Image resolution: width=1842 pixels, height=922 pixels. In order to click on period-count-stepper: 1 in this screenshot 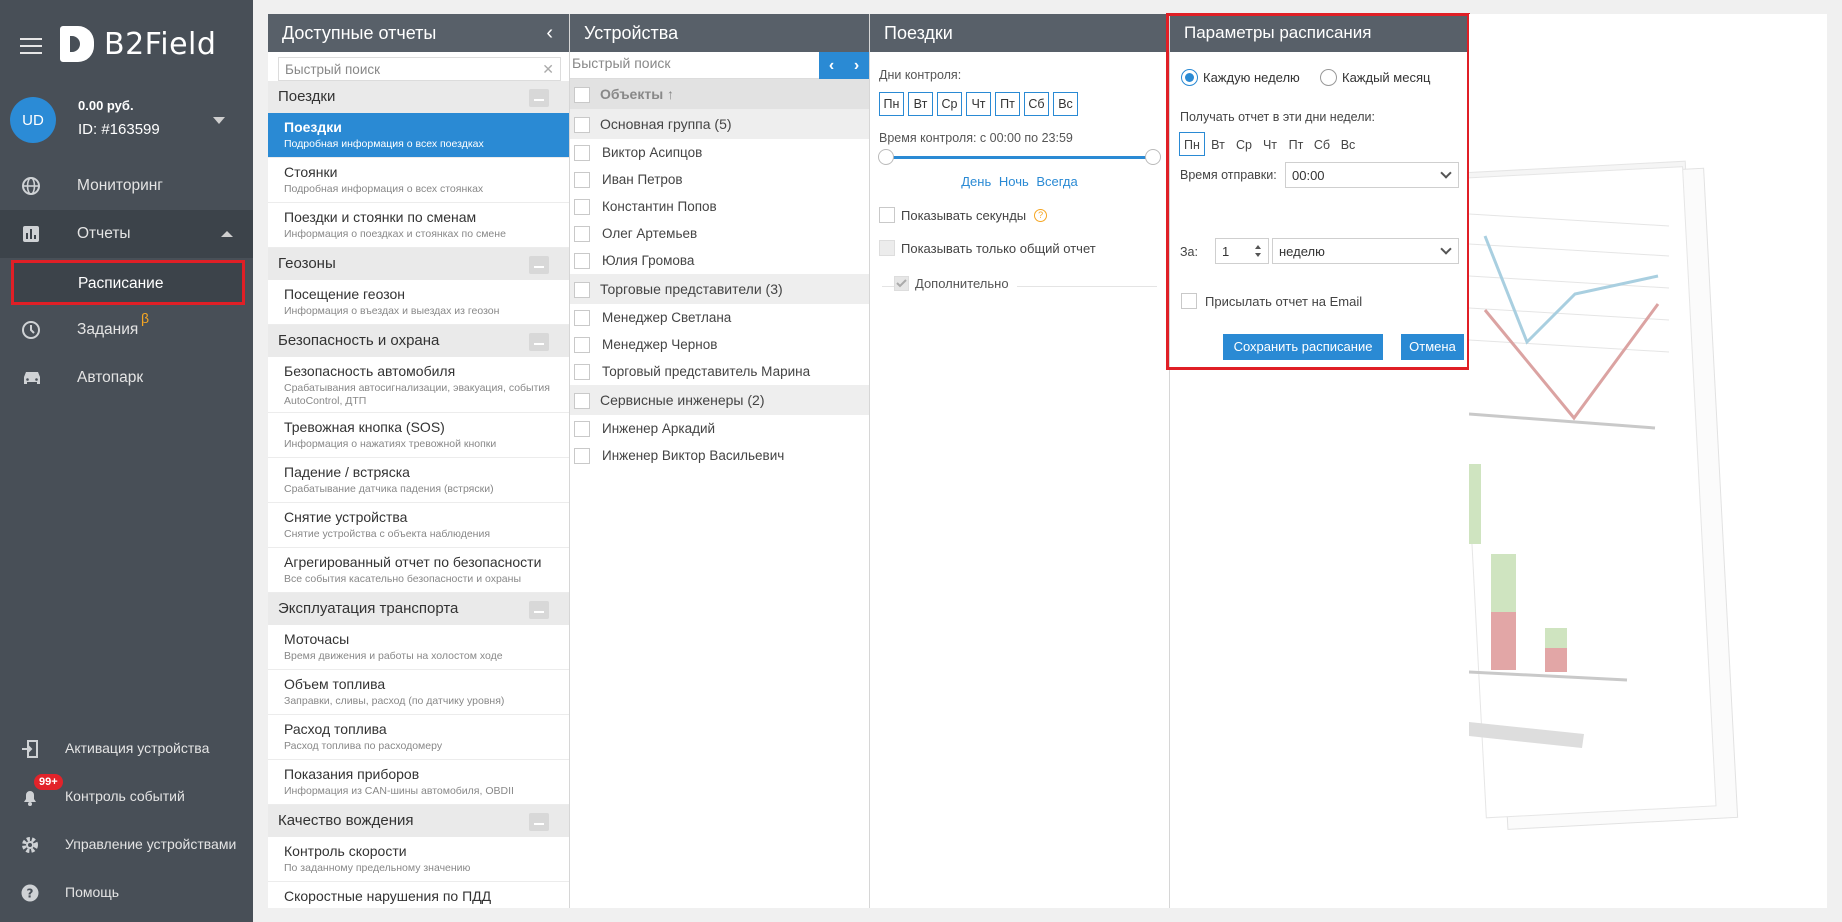, I will do `click(1242, 251)`.